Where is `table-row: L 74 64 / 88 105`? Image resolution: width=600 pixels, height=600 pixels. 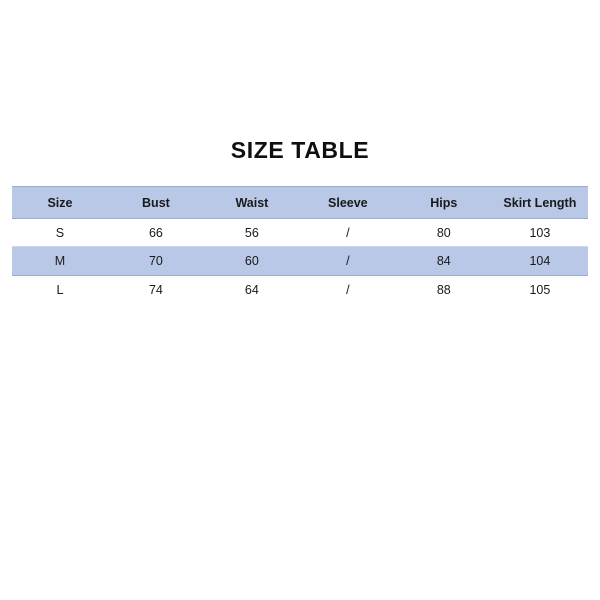
table-row: L 74 64 / 88 105 is located at coordinates (300, 289).